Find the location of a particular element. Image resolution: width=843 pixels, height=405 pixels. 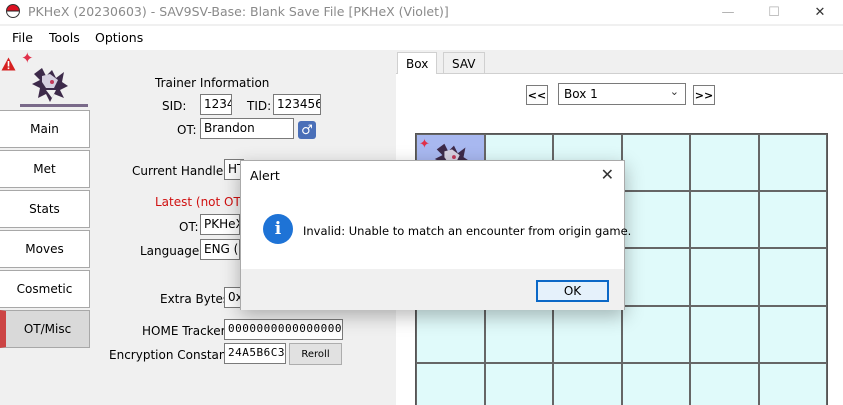

alert-close-button: ✕ is located at coordinates (607, 174).